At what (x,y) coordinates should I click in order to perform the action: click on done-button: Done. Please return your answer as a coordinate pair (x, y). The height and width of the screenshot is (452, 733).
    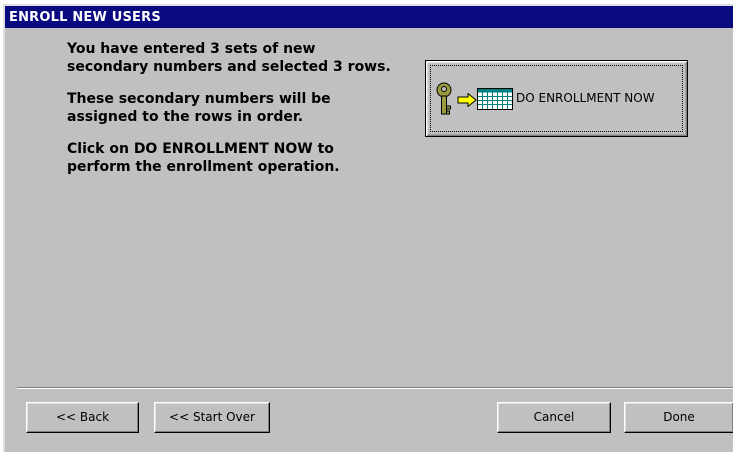
    Looking at the image, I should click on (678, 417).